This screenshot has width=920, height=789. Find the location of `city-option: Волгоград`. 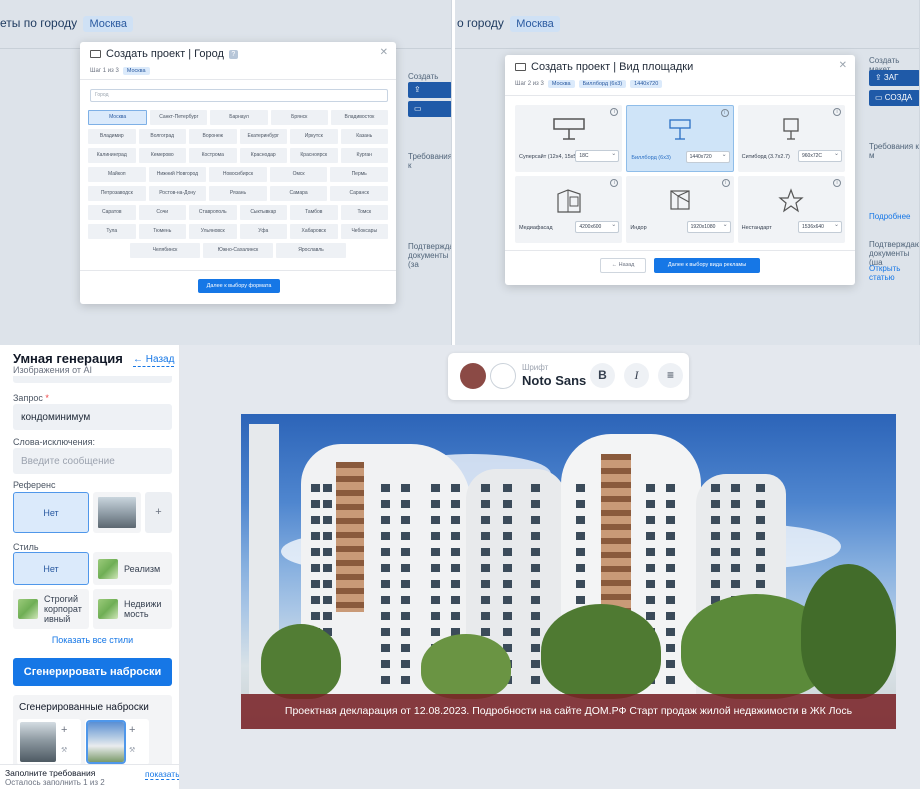

city-option: Волгоград is located at coordinates (162, 136).